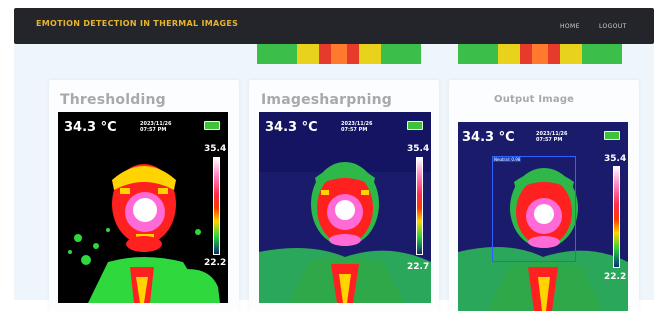 The height and width of the screenshot is (311, 668). I want to click on nav-logout-link: LOGOUT, so click(613, 26).